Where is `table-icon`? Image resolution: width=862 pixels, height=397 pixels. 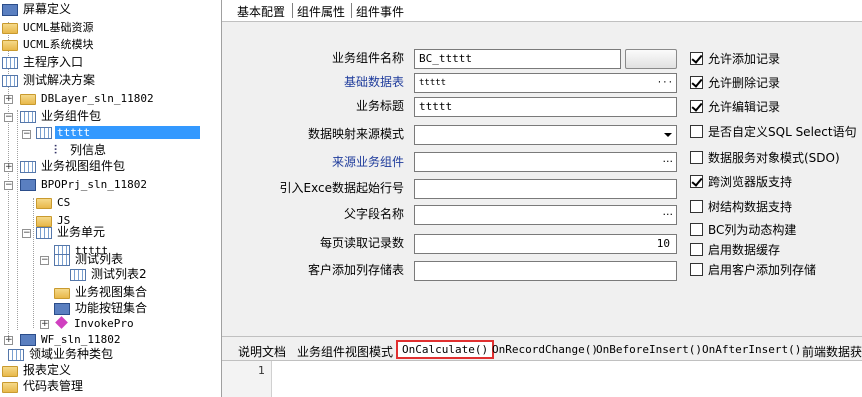 table-icon is located at coordinates (44, 133).